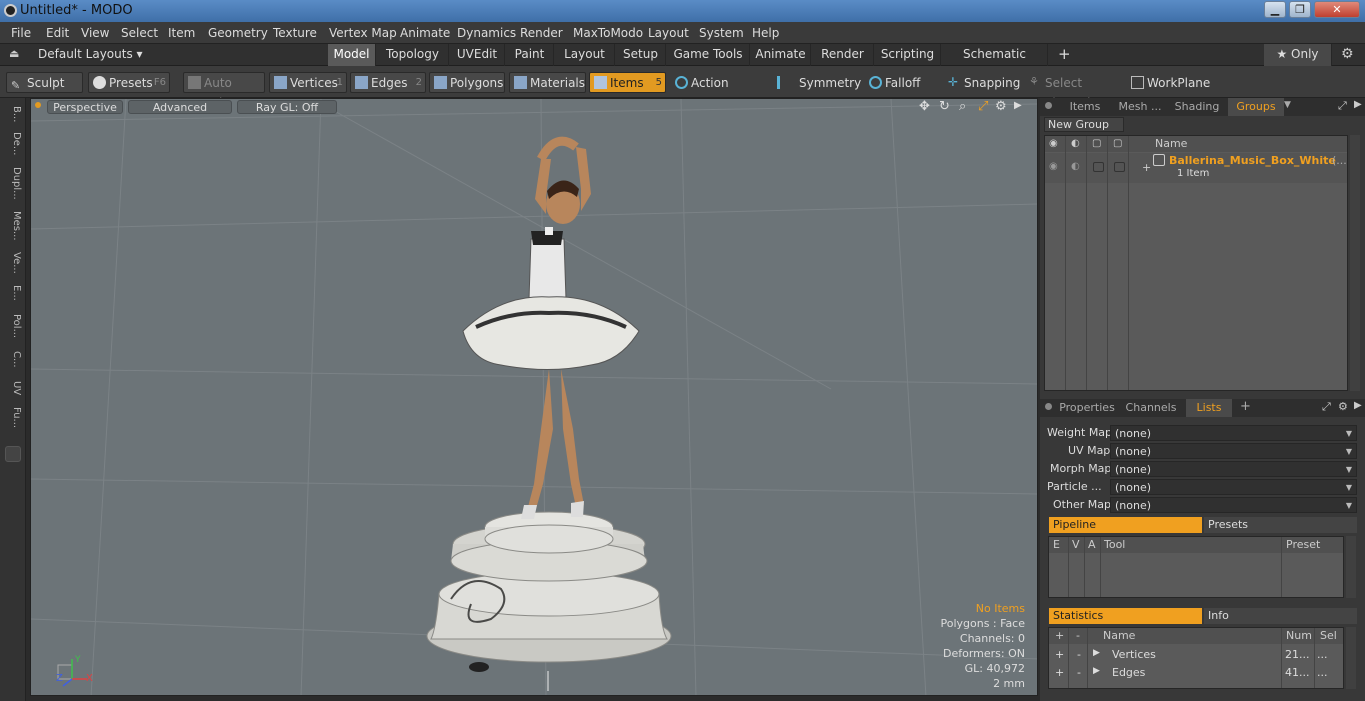  What do you see at coordinates (983, 106) in the screenshot?
I see `fit-view-icon: ⤢` at bounding box center [983, 106].